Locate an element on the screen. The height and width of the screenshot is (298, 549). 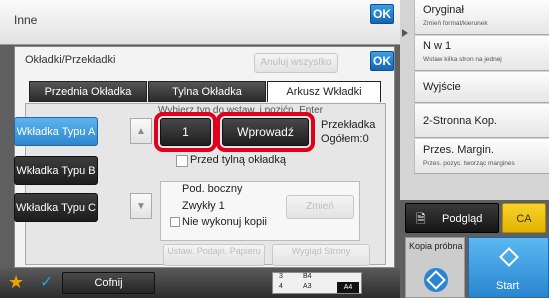
enter-button: Wprowadź is located at coordinates (265, 132).